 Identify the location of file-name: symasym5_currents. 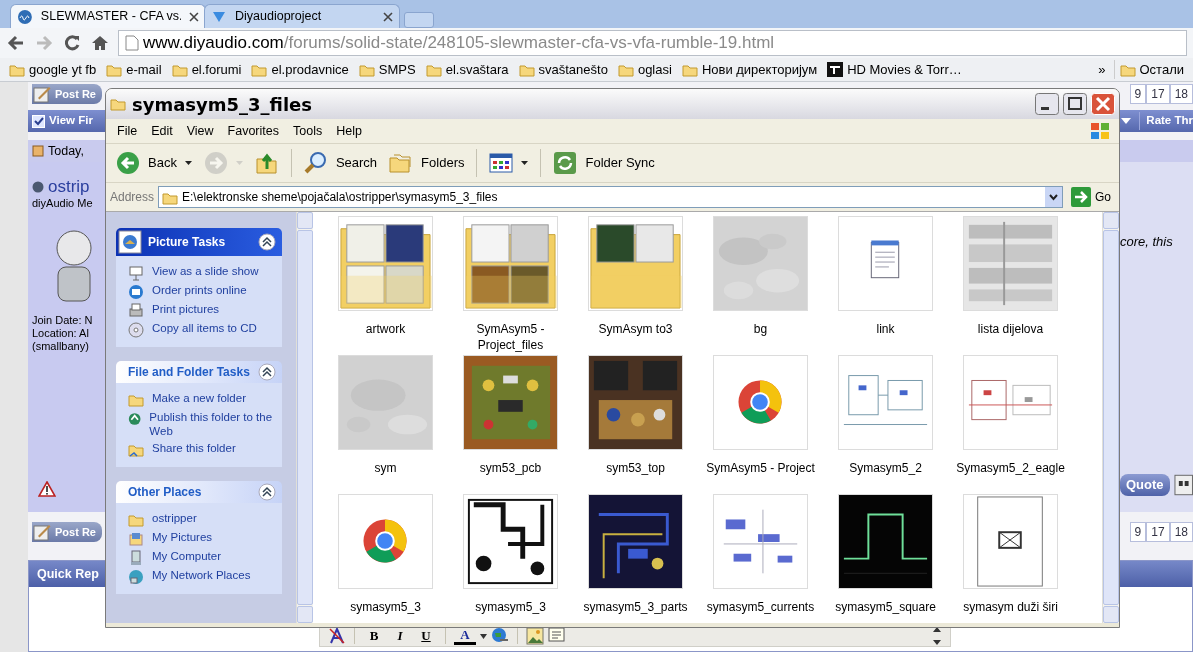
(760, 607).